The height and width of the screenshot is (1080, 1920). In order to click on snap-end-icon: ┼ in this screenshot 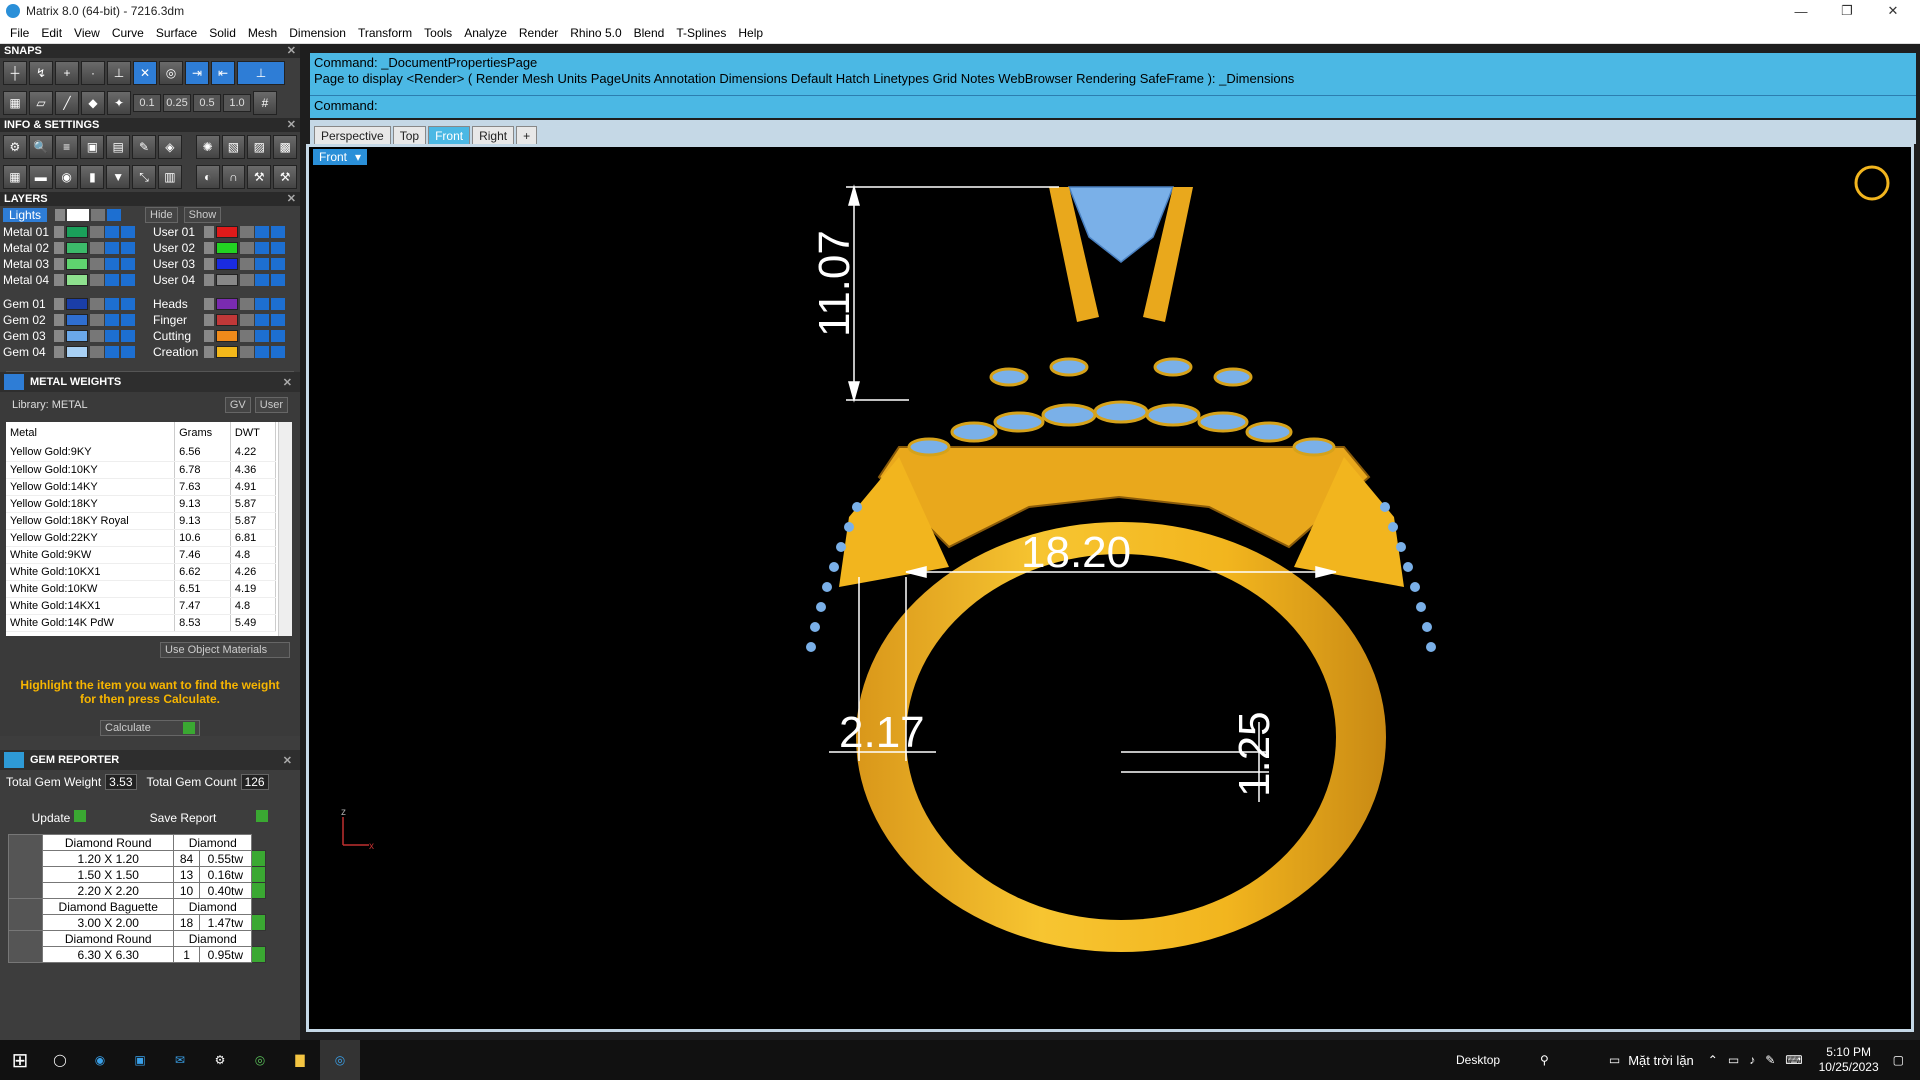, I will do `click(15, 73)`.